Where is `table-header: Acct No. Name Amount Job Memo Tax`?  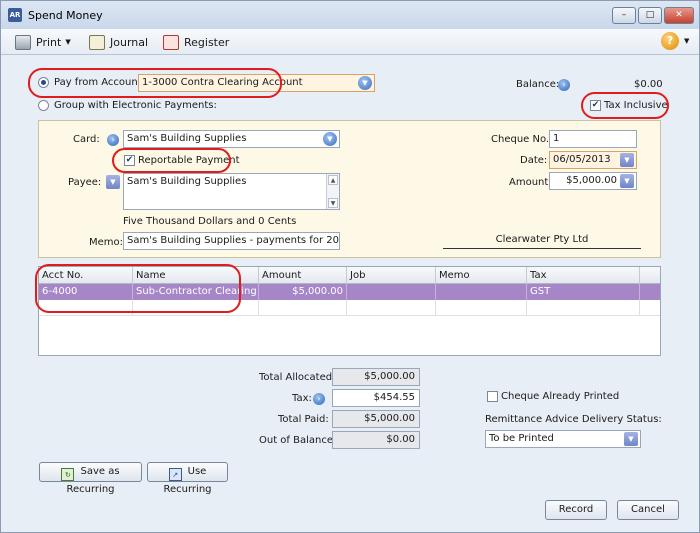
table-header: Acct No. Name Amount Job Memo Tax is located at coordinates (349, 275).